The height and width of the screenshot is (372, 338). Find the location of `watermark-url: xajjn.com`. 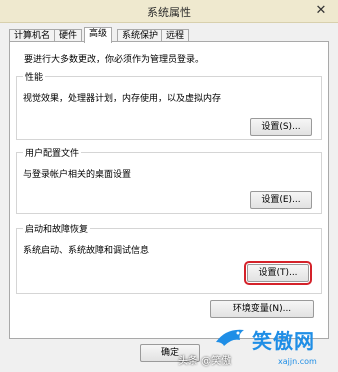

watermark-url: xajjn.com is located at coordinates (297, 361).